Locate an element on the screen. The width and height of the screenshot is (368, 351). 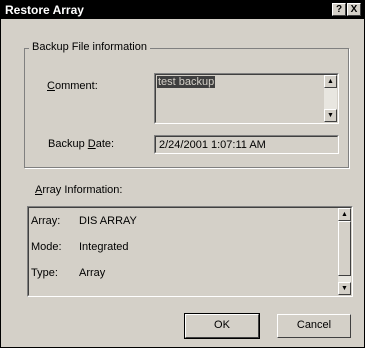
scroll-thumb is located at coordinates (344, 248).